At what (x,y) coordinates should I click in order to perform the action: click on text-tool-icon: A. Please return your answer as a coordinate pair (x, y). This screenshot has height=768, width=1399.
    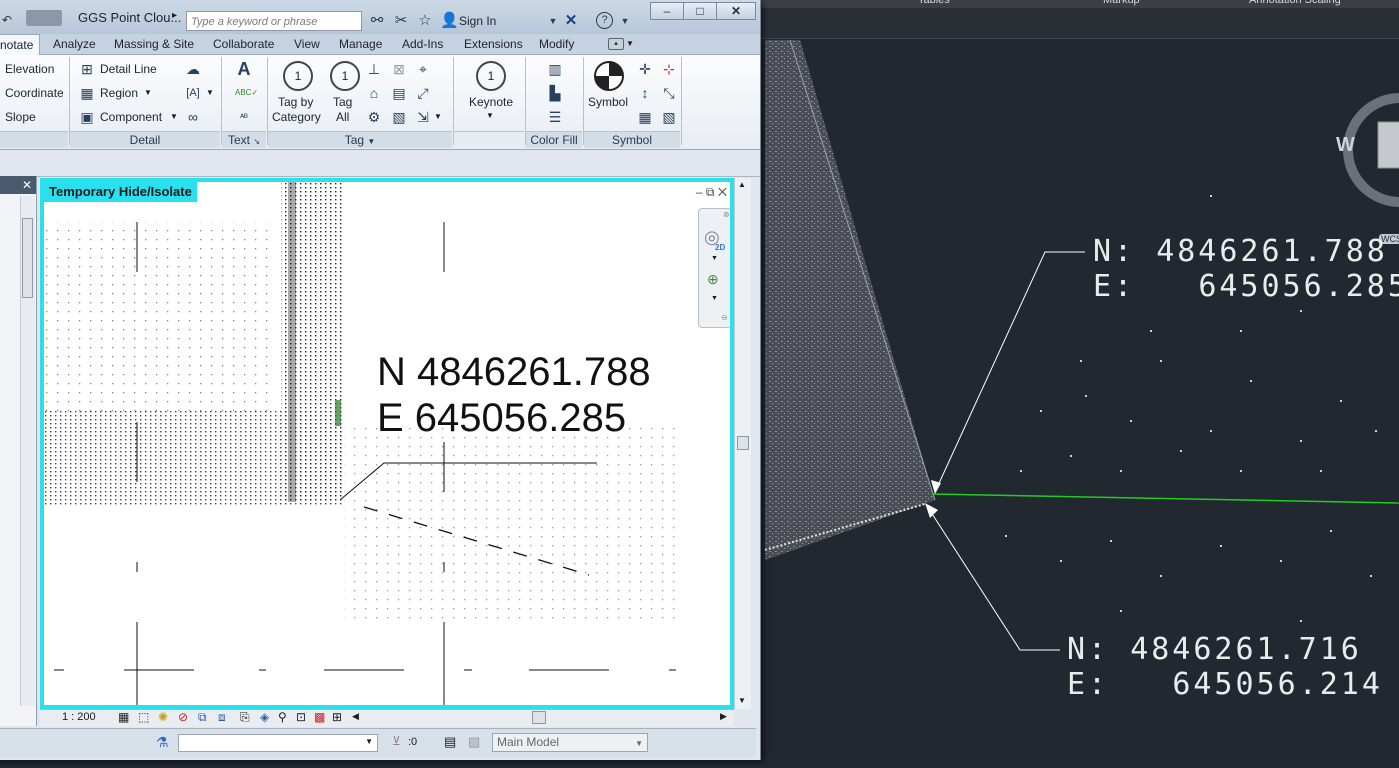
    Looking at the image, I should click on (244, 69).